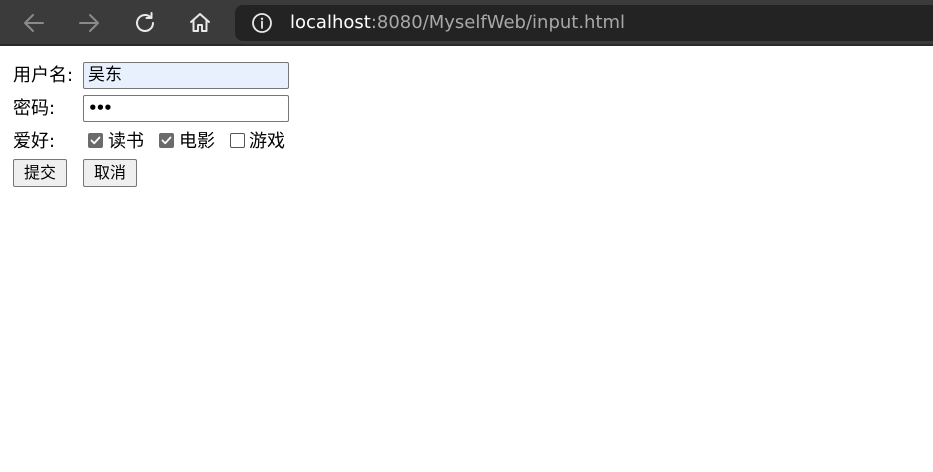 The image size is (933, 472). Describe the element at coordinates (110, 173) in the screenshot. I see `cancel-button: 取消` at that location.